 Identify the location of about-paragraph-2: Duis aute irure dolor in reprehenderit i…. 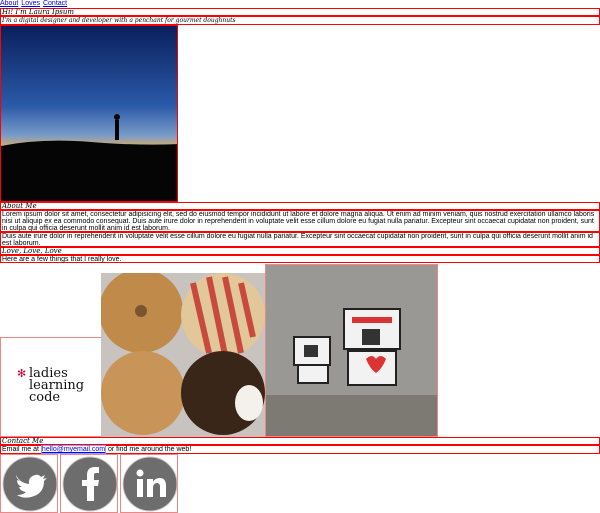
(300, 239).